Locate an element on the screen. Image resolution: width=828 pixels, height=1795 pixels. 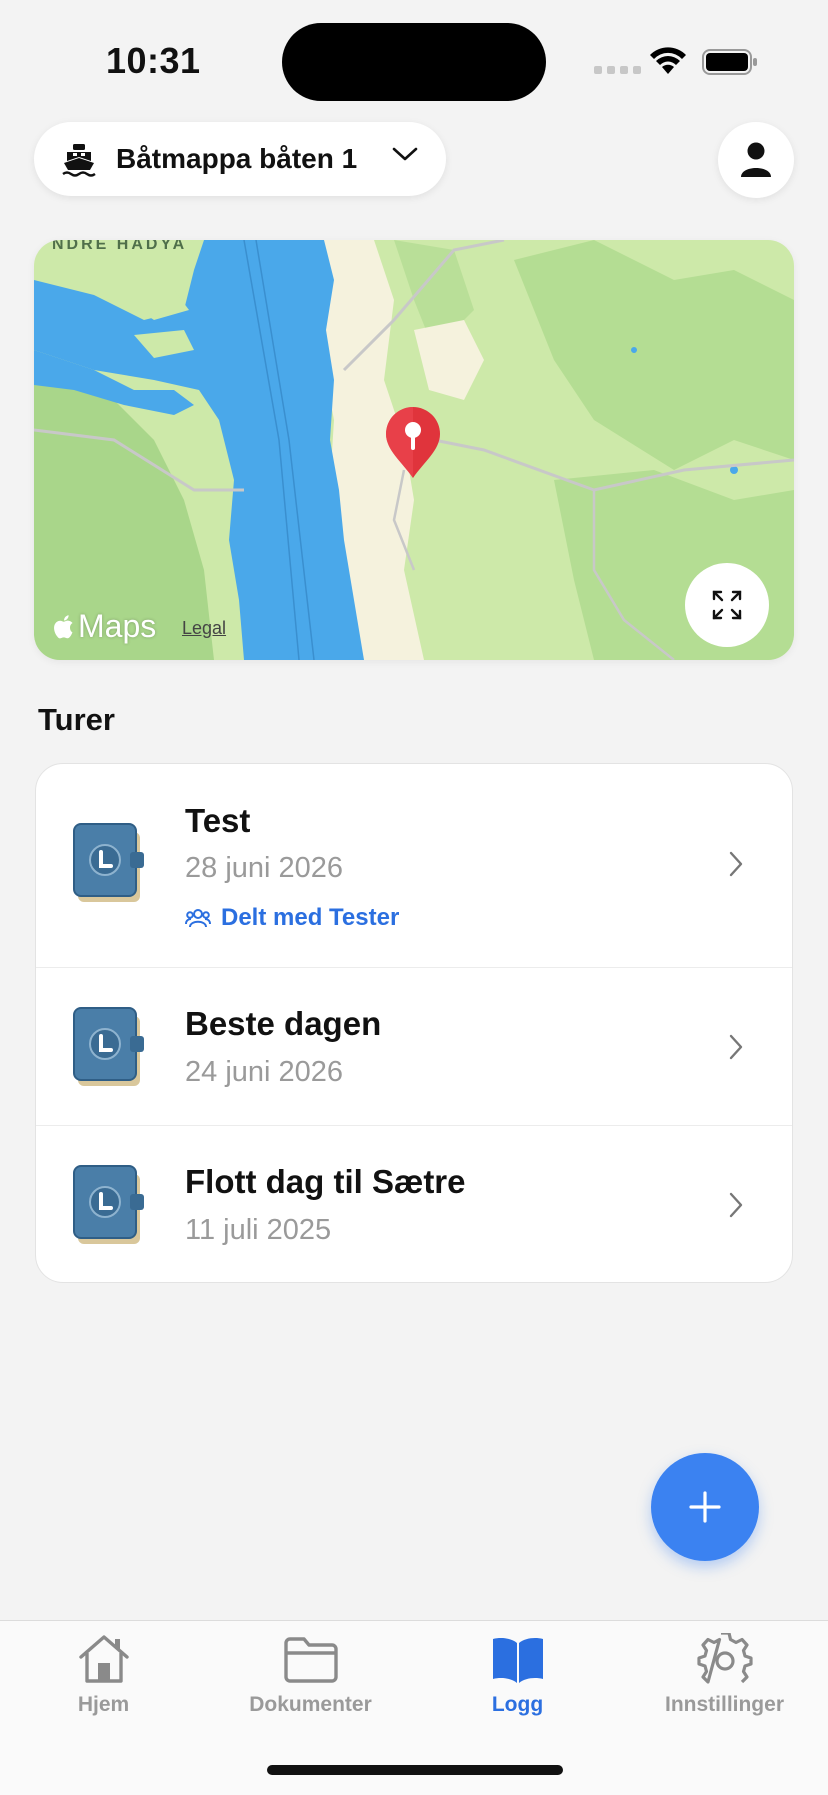
tab-home: Hjem is located at coordinates (103, 1675).